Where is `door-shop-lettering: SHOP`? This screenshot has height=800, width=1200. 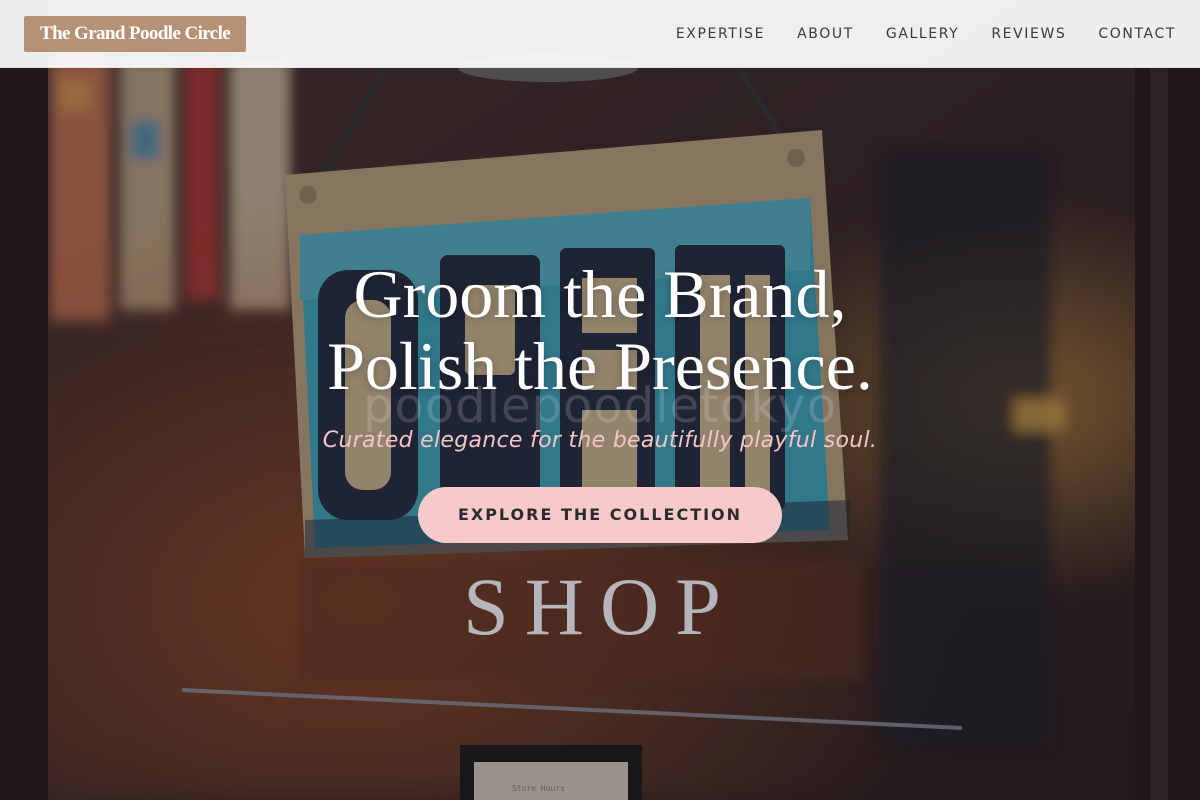
door-shop-lettering: SHOP is located at coordinates (600, 606).